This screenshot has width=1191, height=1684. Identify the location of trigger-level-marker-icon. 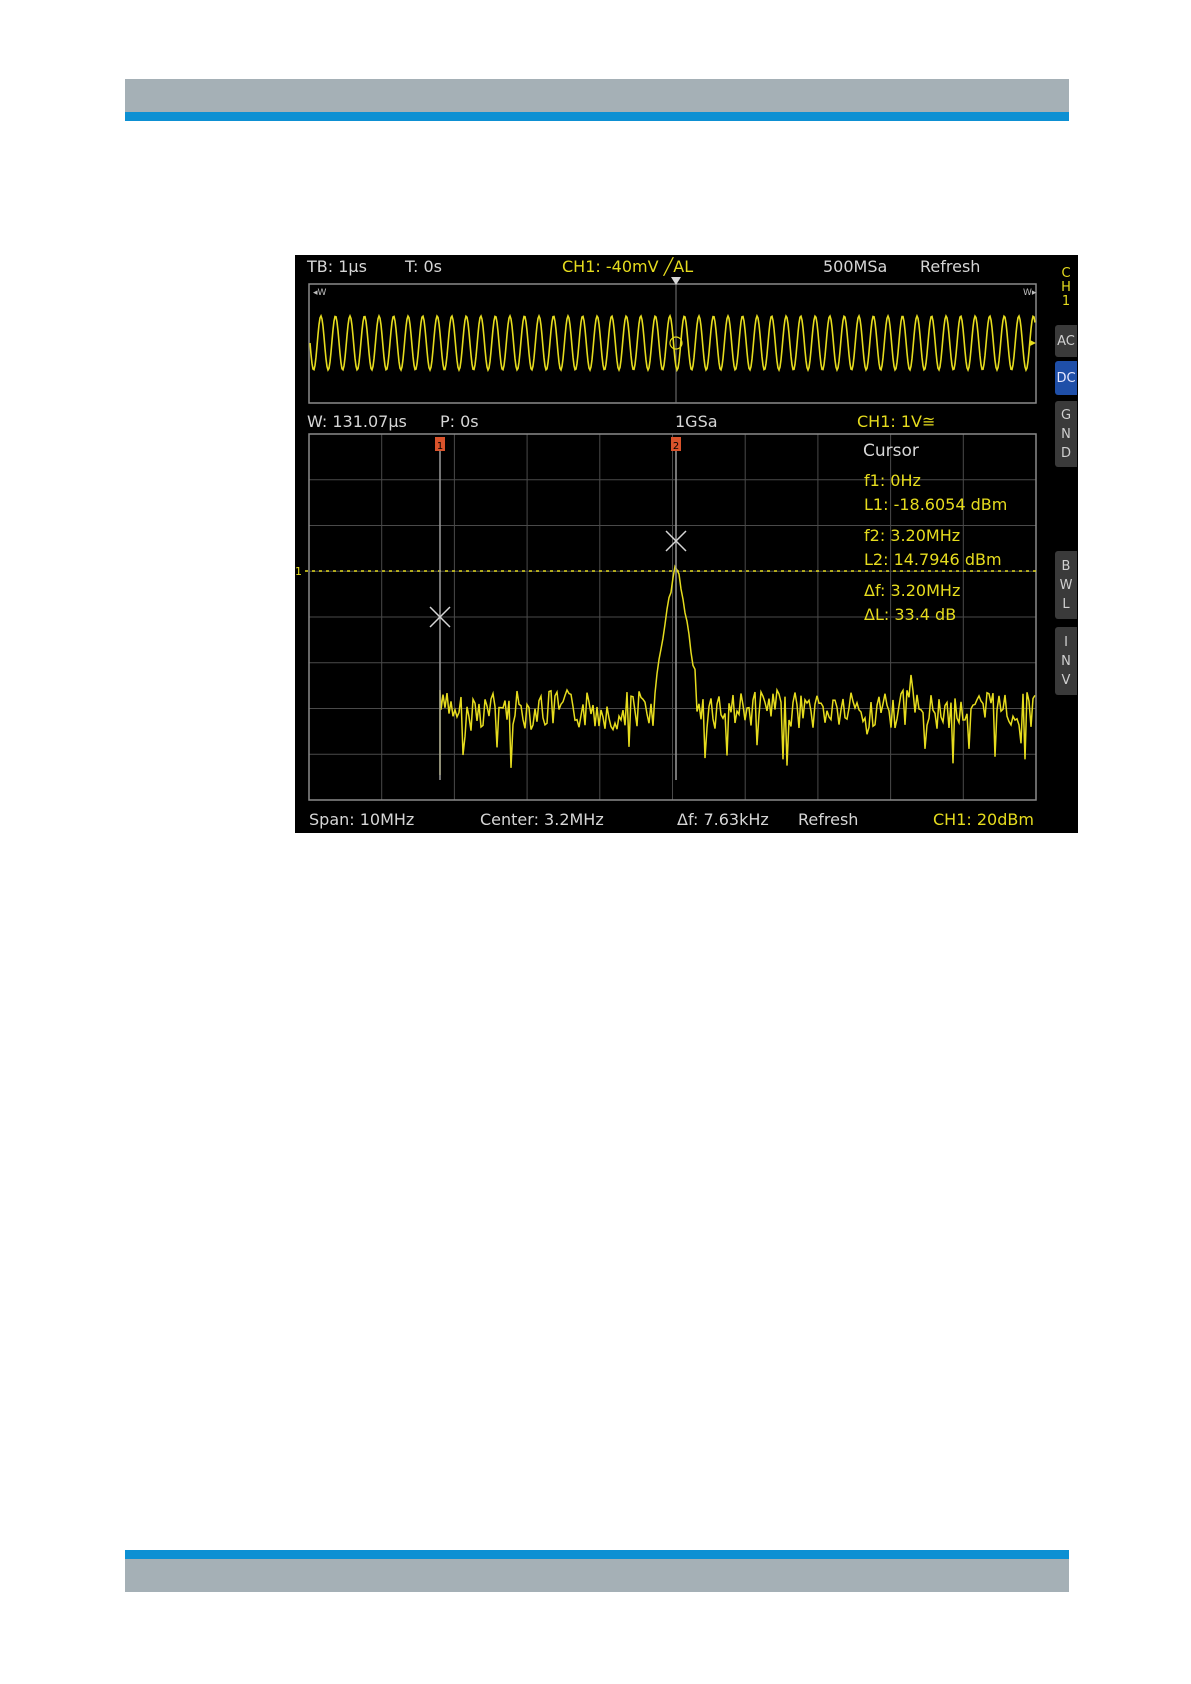
(1033, 343).